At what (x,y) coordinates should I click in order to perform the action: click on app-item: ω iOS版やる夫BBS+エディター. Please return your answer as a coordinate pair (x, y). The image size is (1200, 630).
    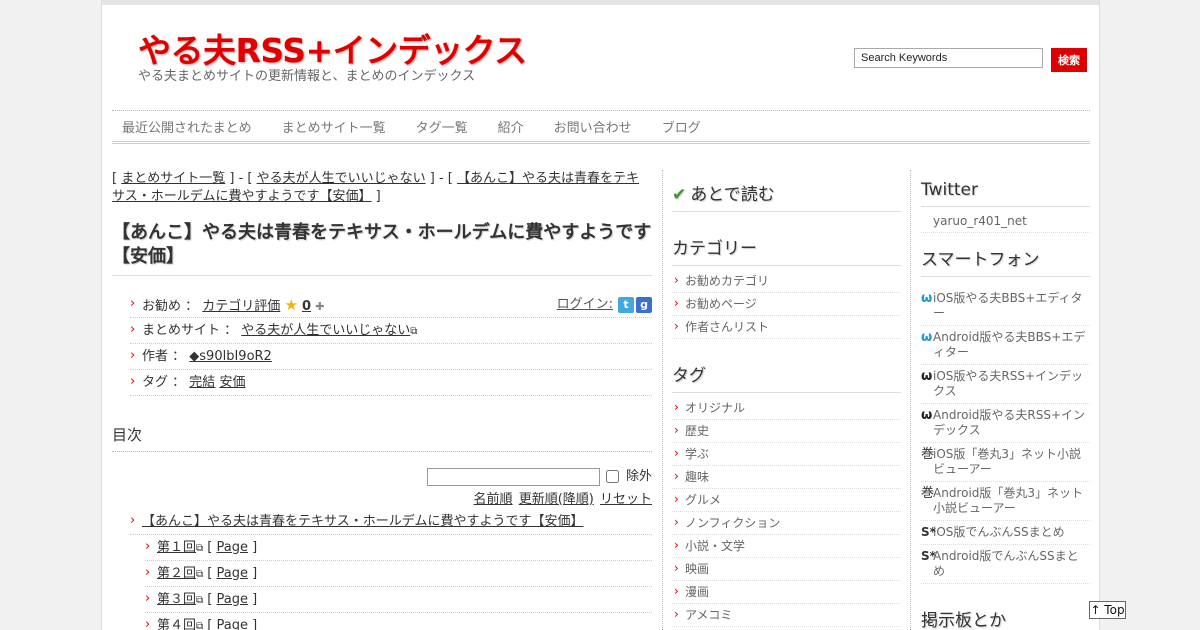
    Looking at the image, I should click on (1005, 306).